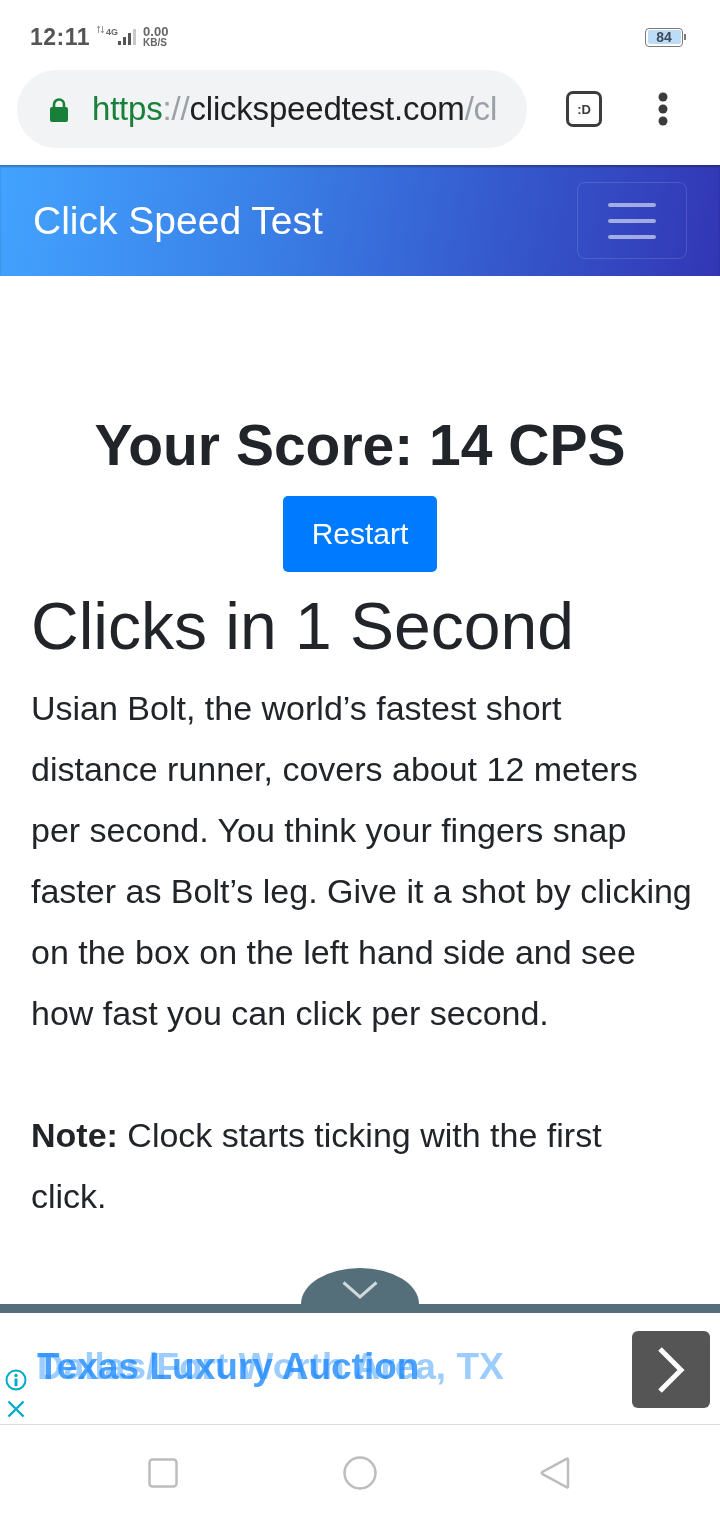  I want to click on data-arrows-icon, so click(101, 29).